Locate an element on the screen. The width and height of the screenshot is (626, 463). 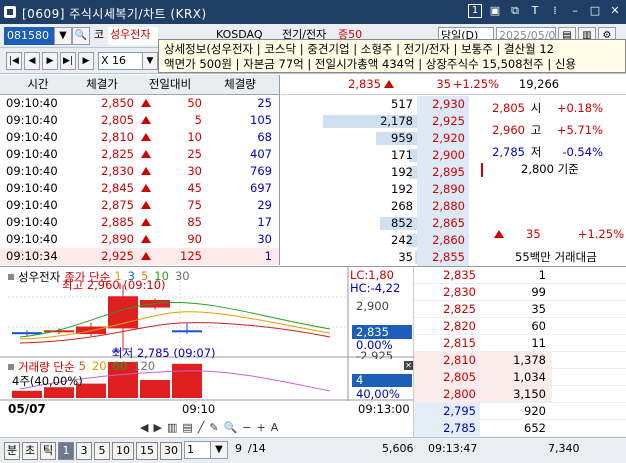
interval-button: 3 is located at coordinates (84, 451).